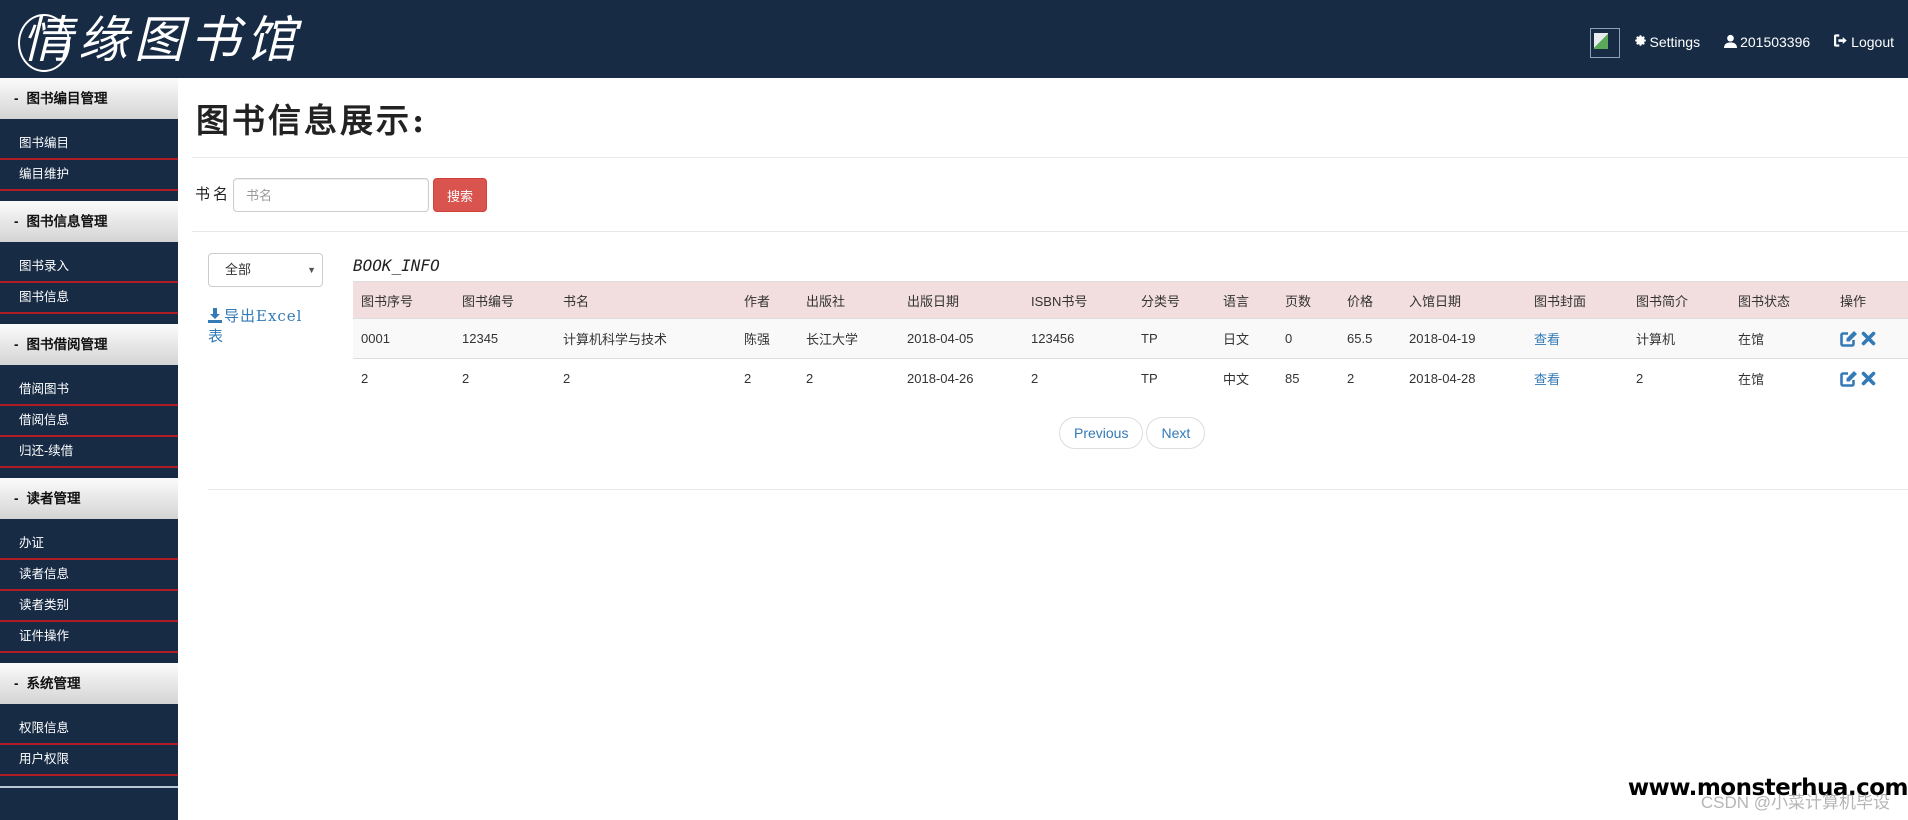  I want to click on sidebar-group-borrowing: - 图书借阅管理 借阅图书 借阅信息 归还-续借, so click(89, 401).